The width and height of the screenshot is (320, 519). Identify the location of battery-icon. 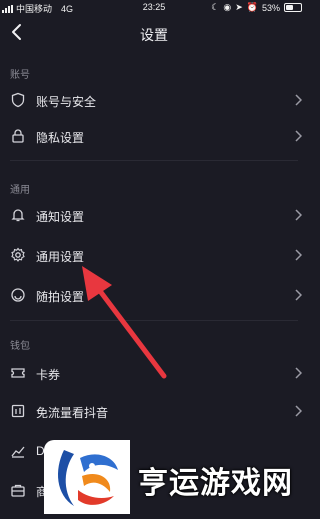
(293, 7).